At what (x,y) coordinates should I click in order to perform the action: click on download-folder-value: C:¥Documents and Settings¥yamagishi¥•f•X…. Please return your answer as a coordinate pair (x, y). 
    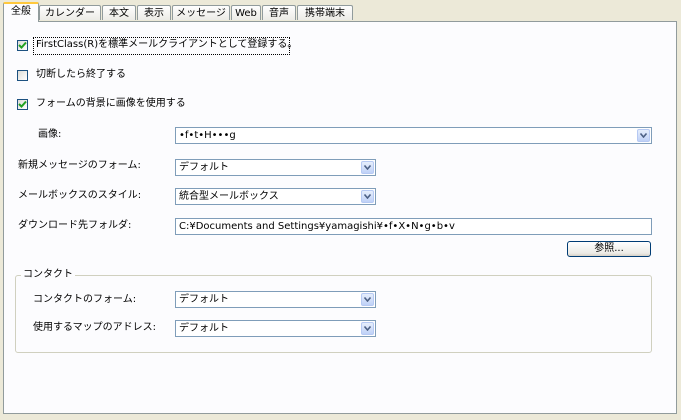
    Looking at the image, I should click on (317, 226).